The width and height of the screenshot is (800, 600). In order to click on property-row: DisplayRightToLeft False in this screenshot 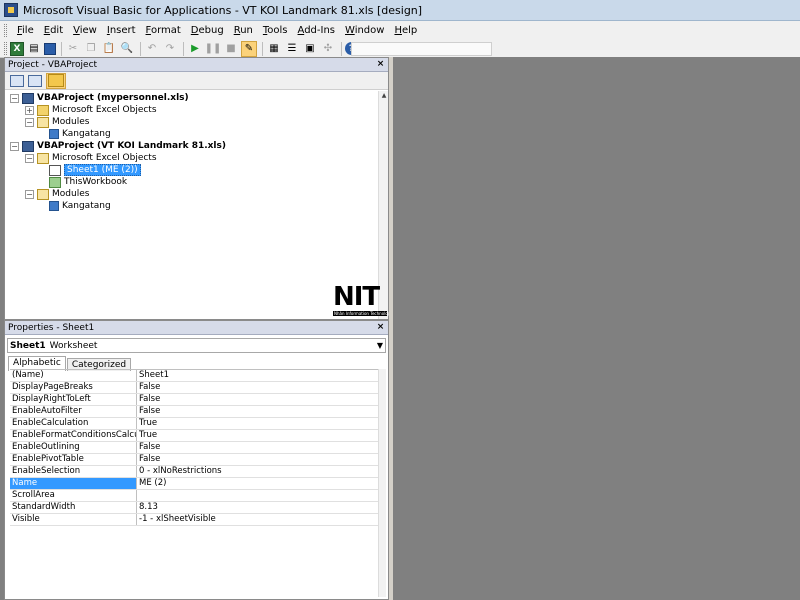, I will do `click(196, 400)`.